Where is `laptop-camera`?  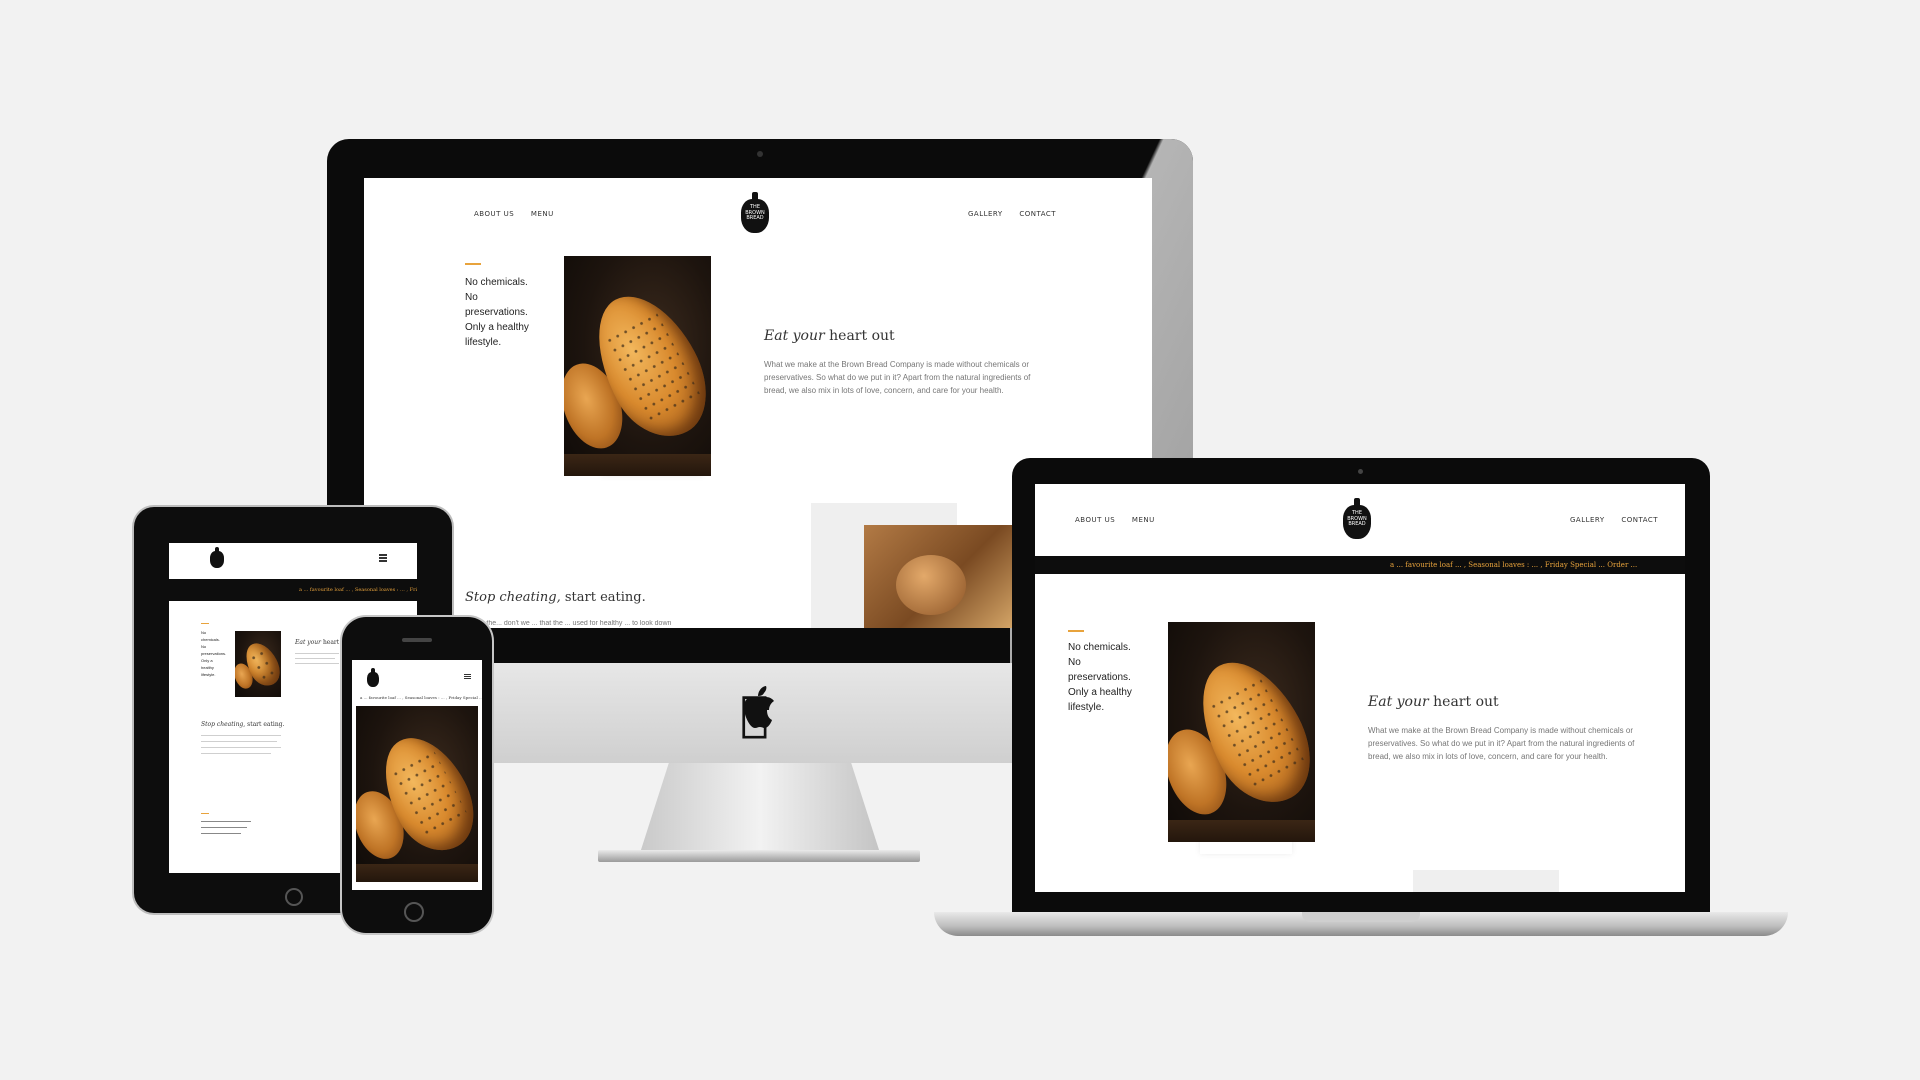 laptop-camera is located at coordinates (1360, 471).